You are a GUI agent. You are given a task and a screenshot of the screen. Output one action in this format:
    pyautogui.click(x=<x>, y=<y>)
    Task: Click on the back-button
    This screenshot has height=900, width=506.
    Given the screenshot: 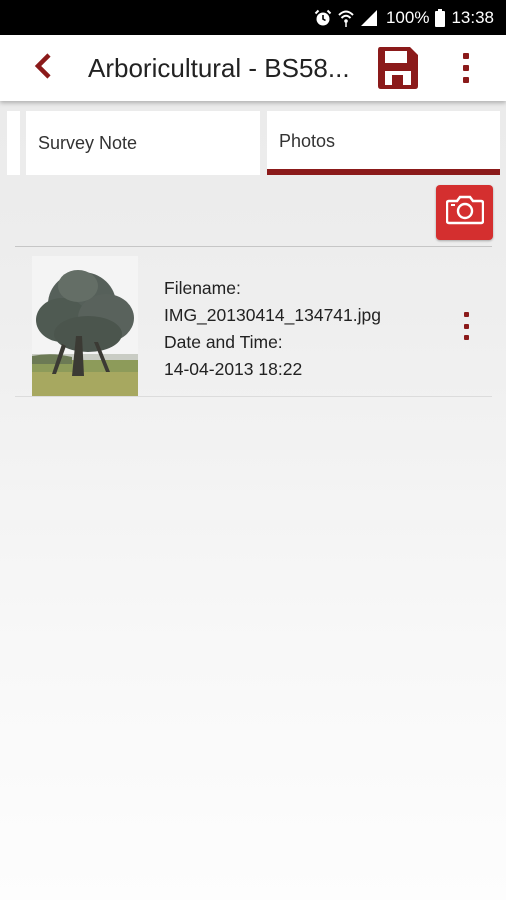 What is the action you would take?
    pyautogui.click(x=44, y=68)
    